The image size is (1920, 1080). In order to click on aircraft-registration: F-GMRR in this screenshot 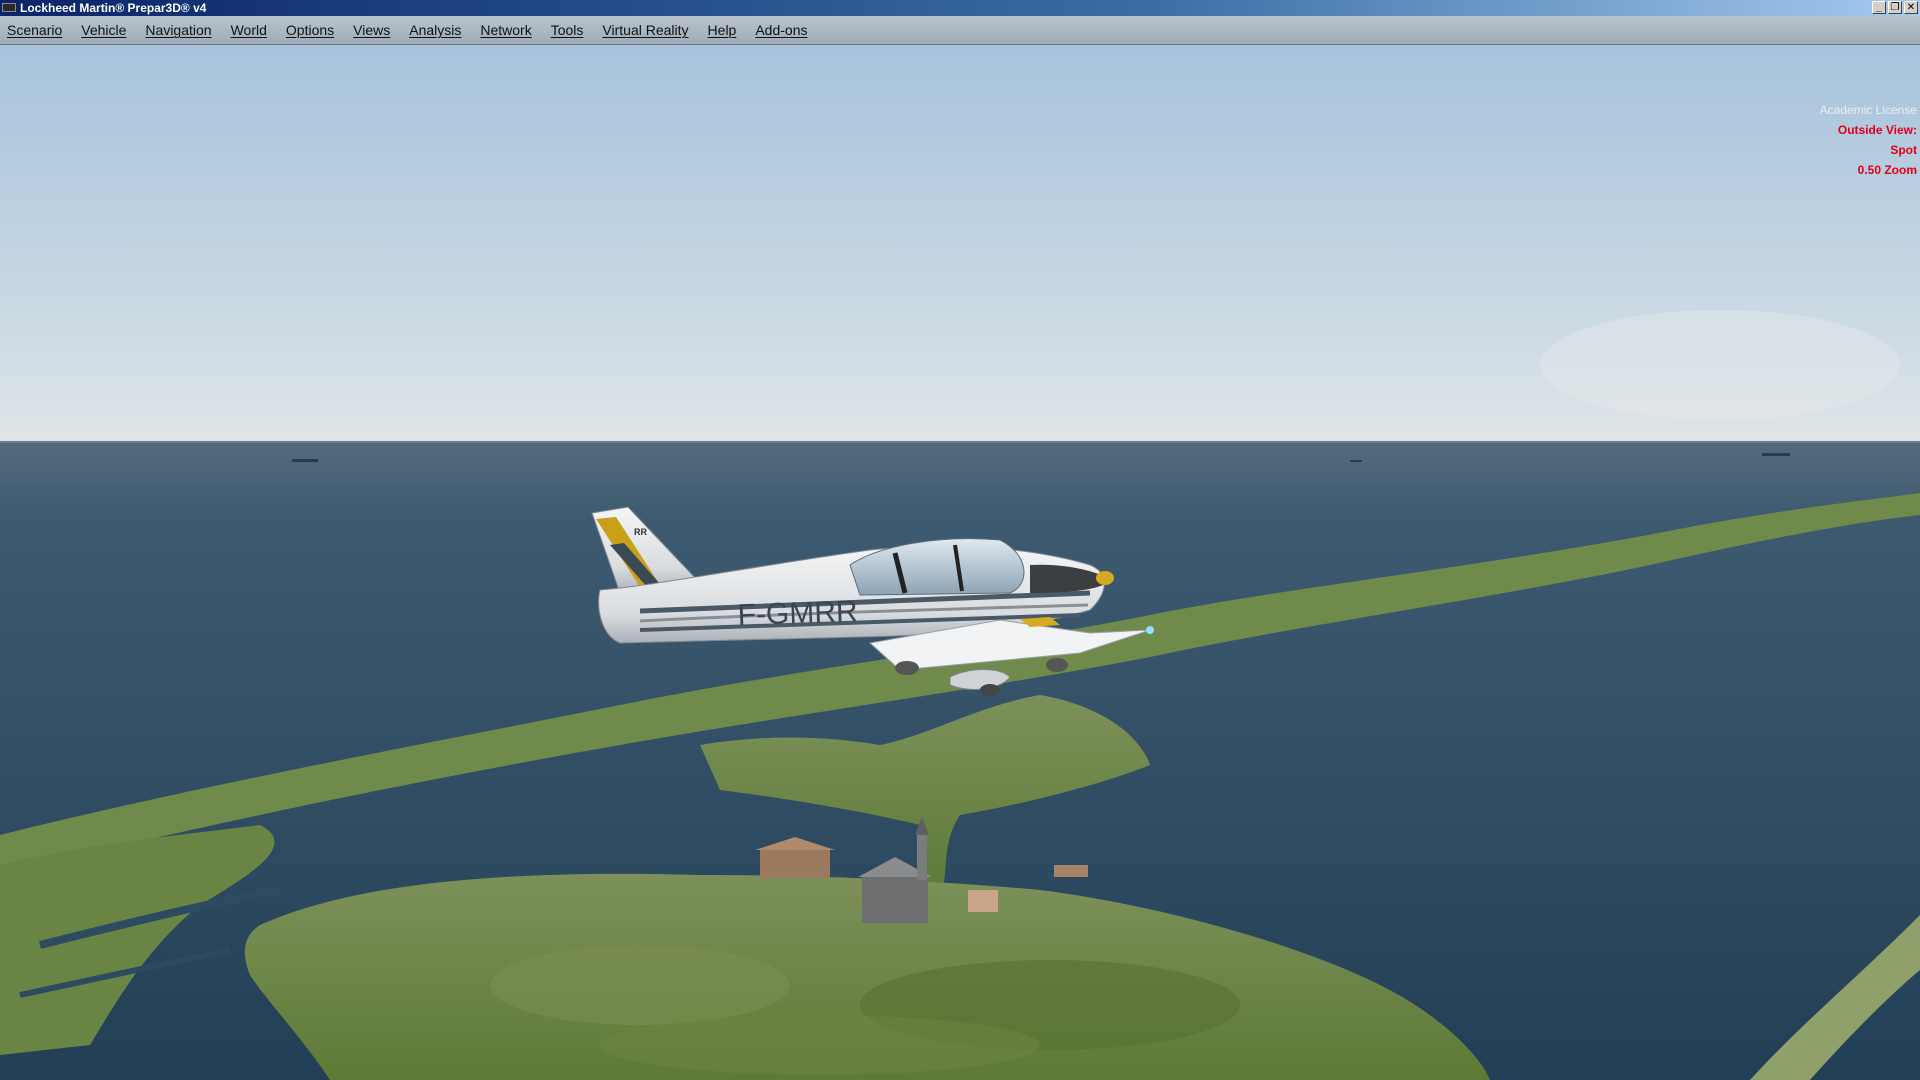, I will do `click(797, 613)`.